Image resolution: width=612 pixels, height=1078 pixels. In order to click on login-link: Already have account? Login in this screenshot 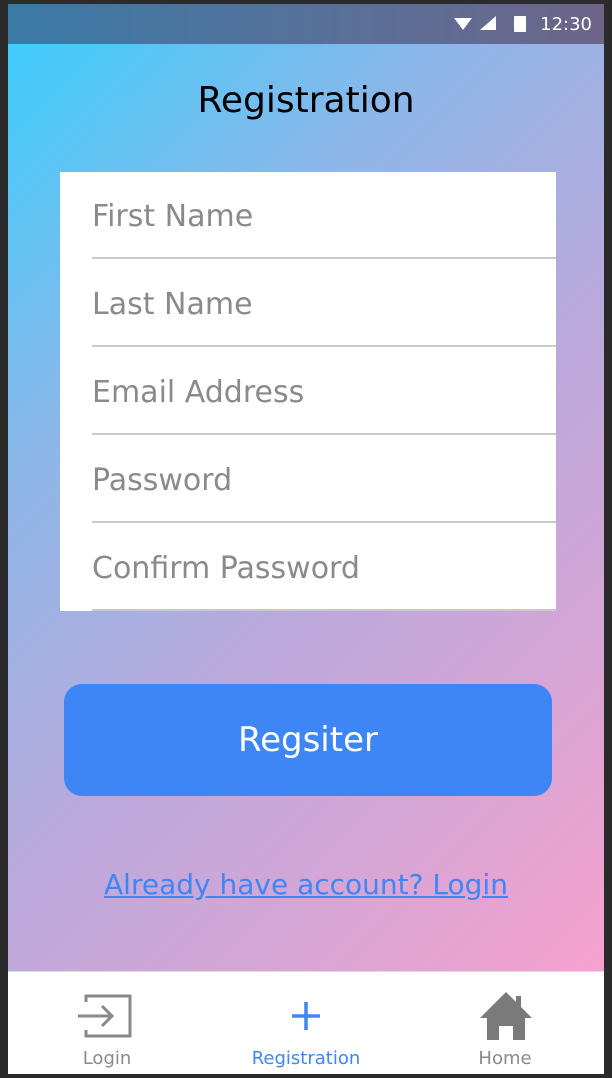, I will do `click(306, 884)`.